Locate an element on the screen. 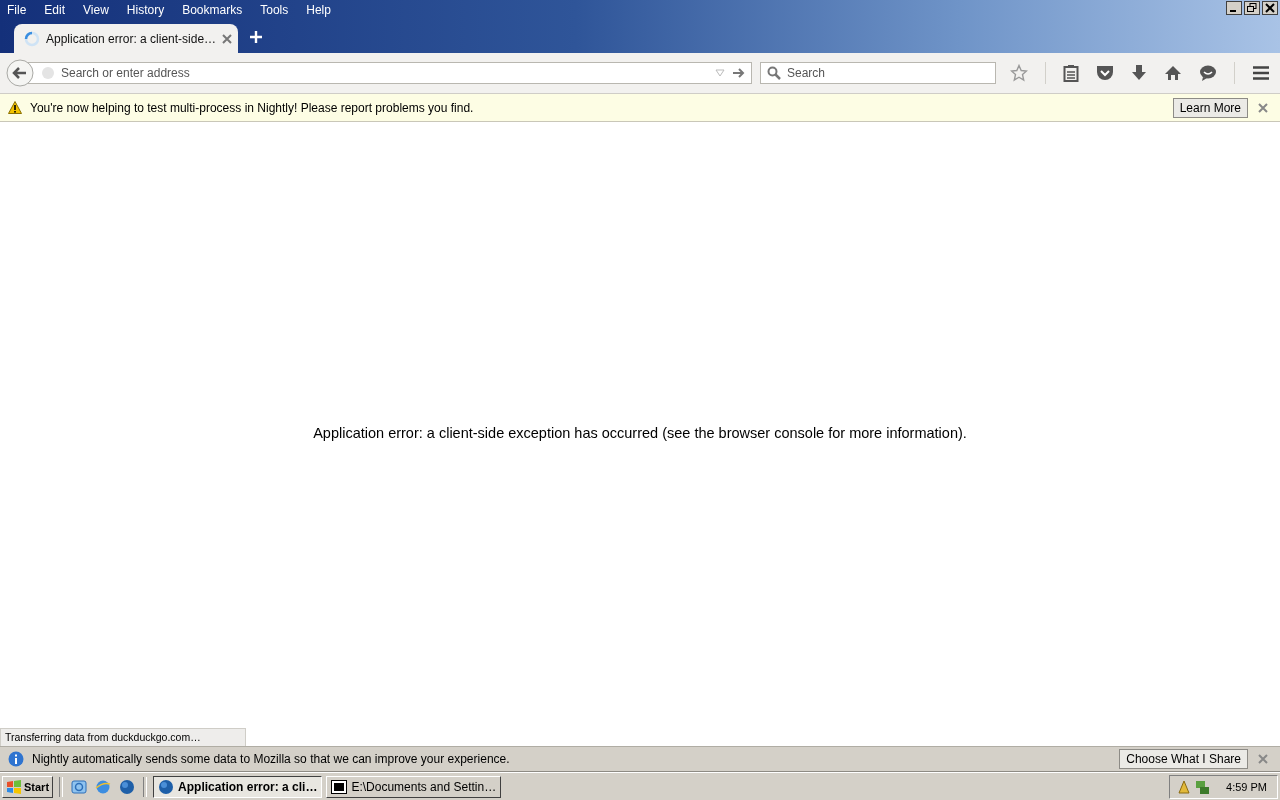 The image size is (1280, 800). search-input: Search is located at coordinates (888, 73).